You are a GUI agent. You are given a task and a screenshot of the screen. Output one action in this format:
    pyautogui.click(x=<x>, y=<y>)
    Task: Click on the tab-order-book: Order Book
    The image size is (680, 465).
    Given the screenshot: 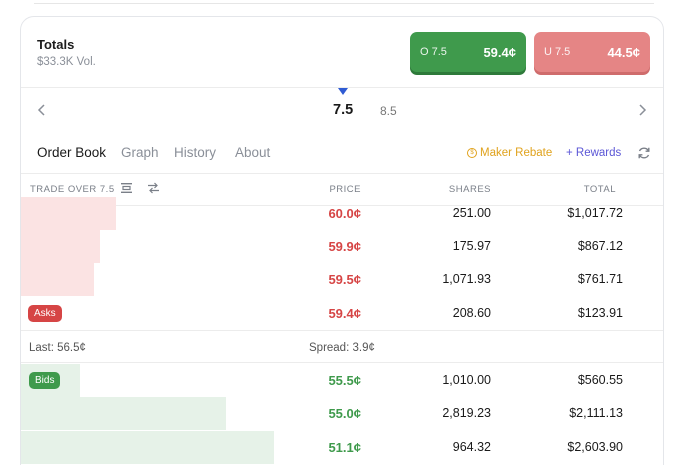 What is the action you would take?
    pyautogui.click(x=71, y=152)
    